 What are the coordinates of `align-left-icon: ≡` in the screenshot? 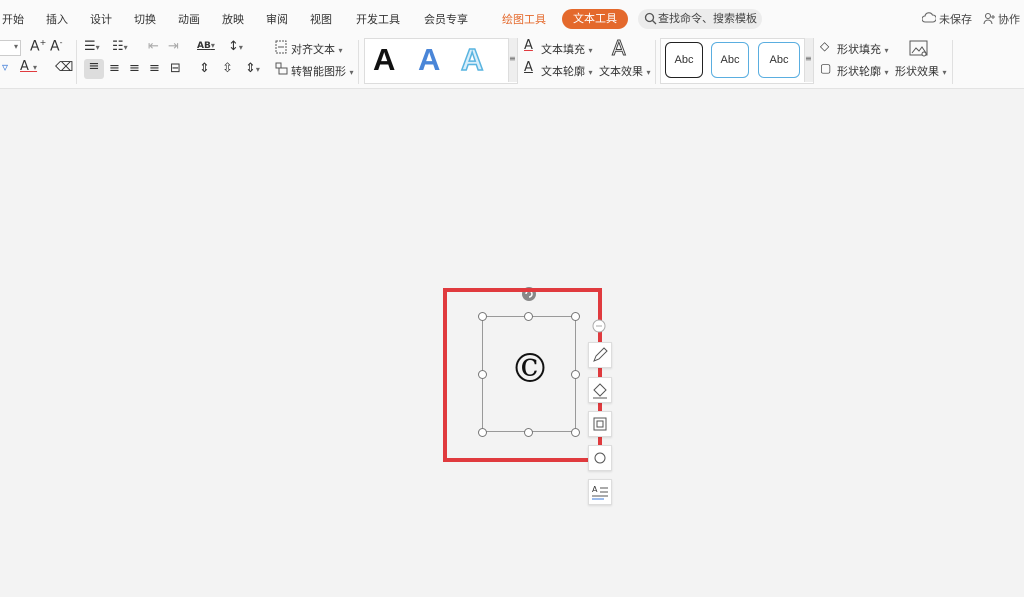 It's located at (94, 69).